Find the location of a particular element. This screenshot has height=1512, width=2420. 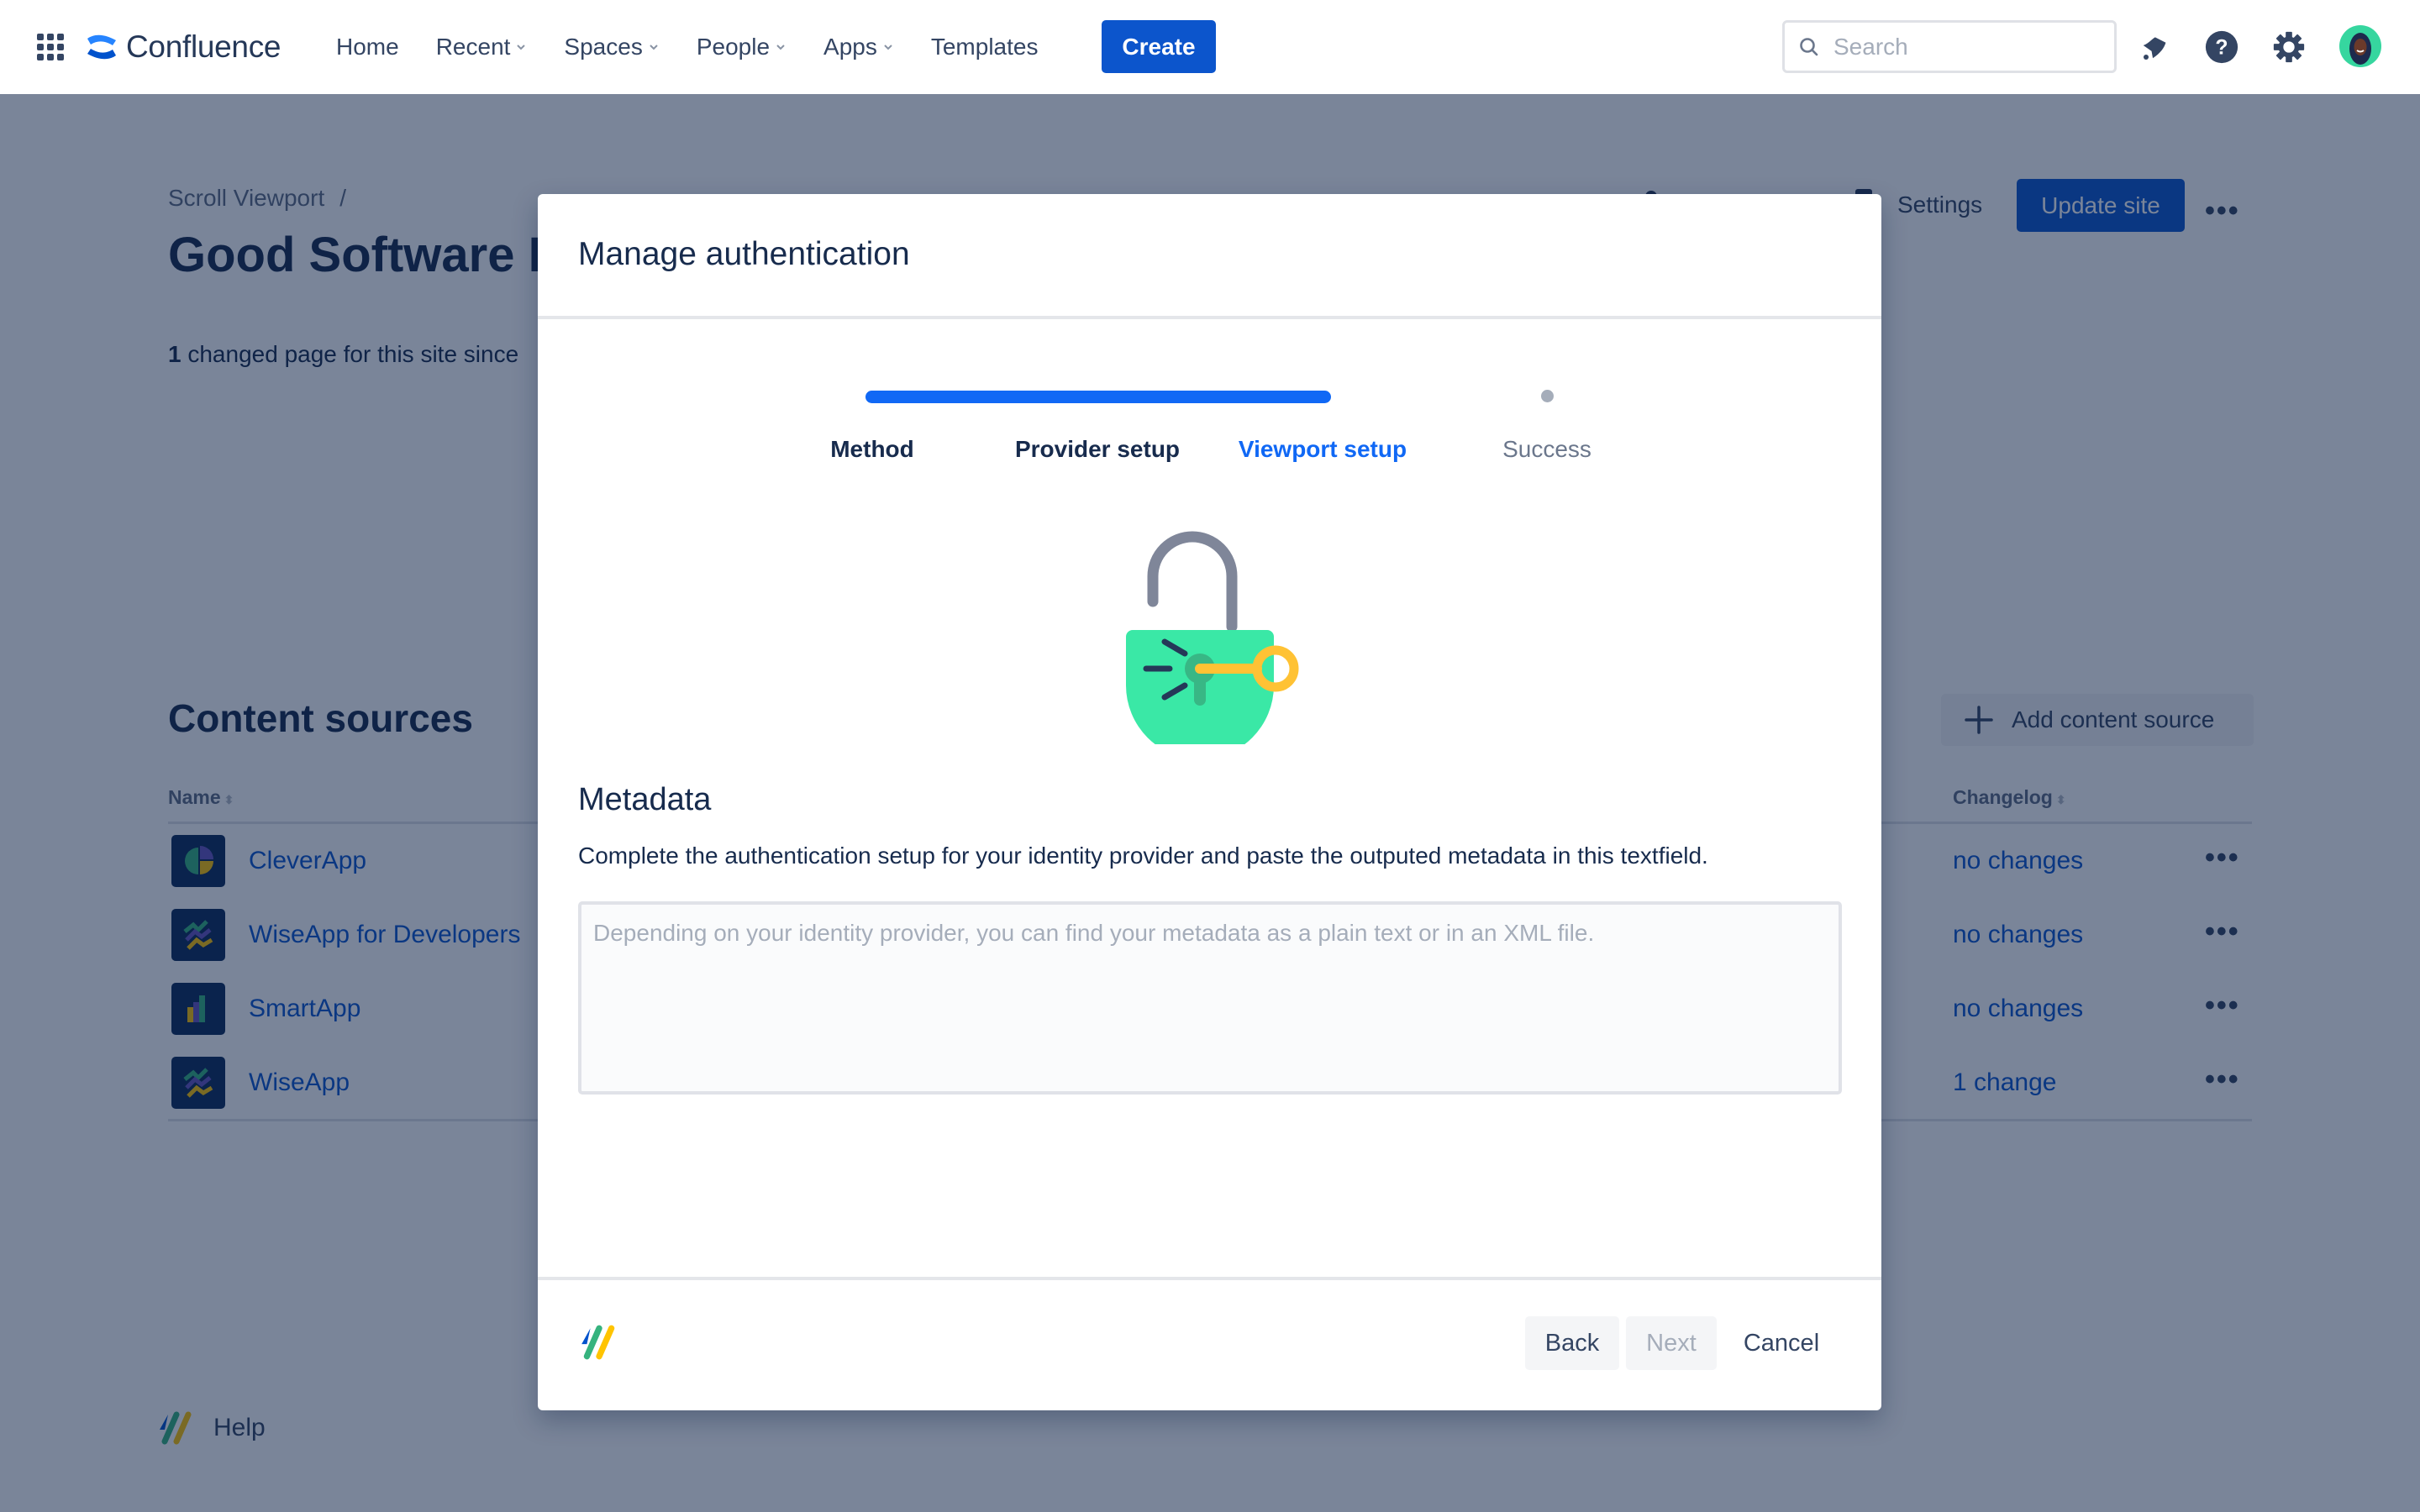

progress-step-dot-pending is located at coordinates (1547, 396).